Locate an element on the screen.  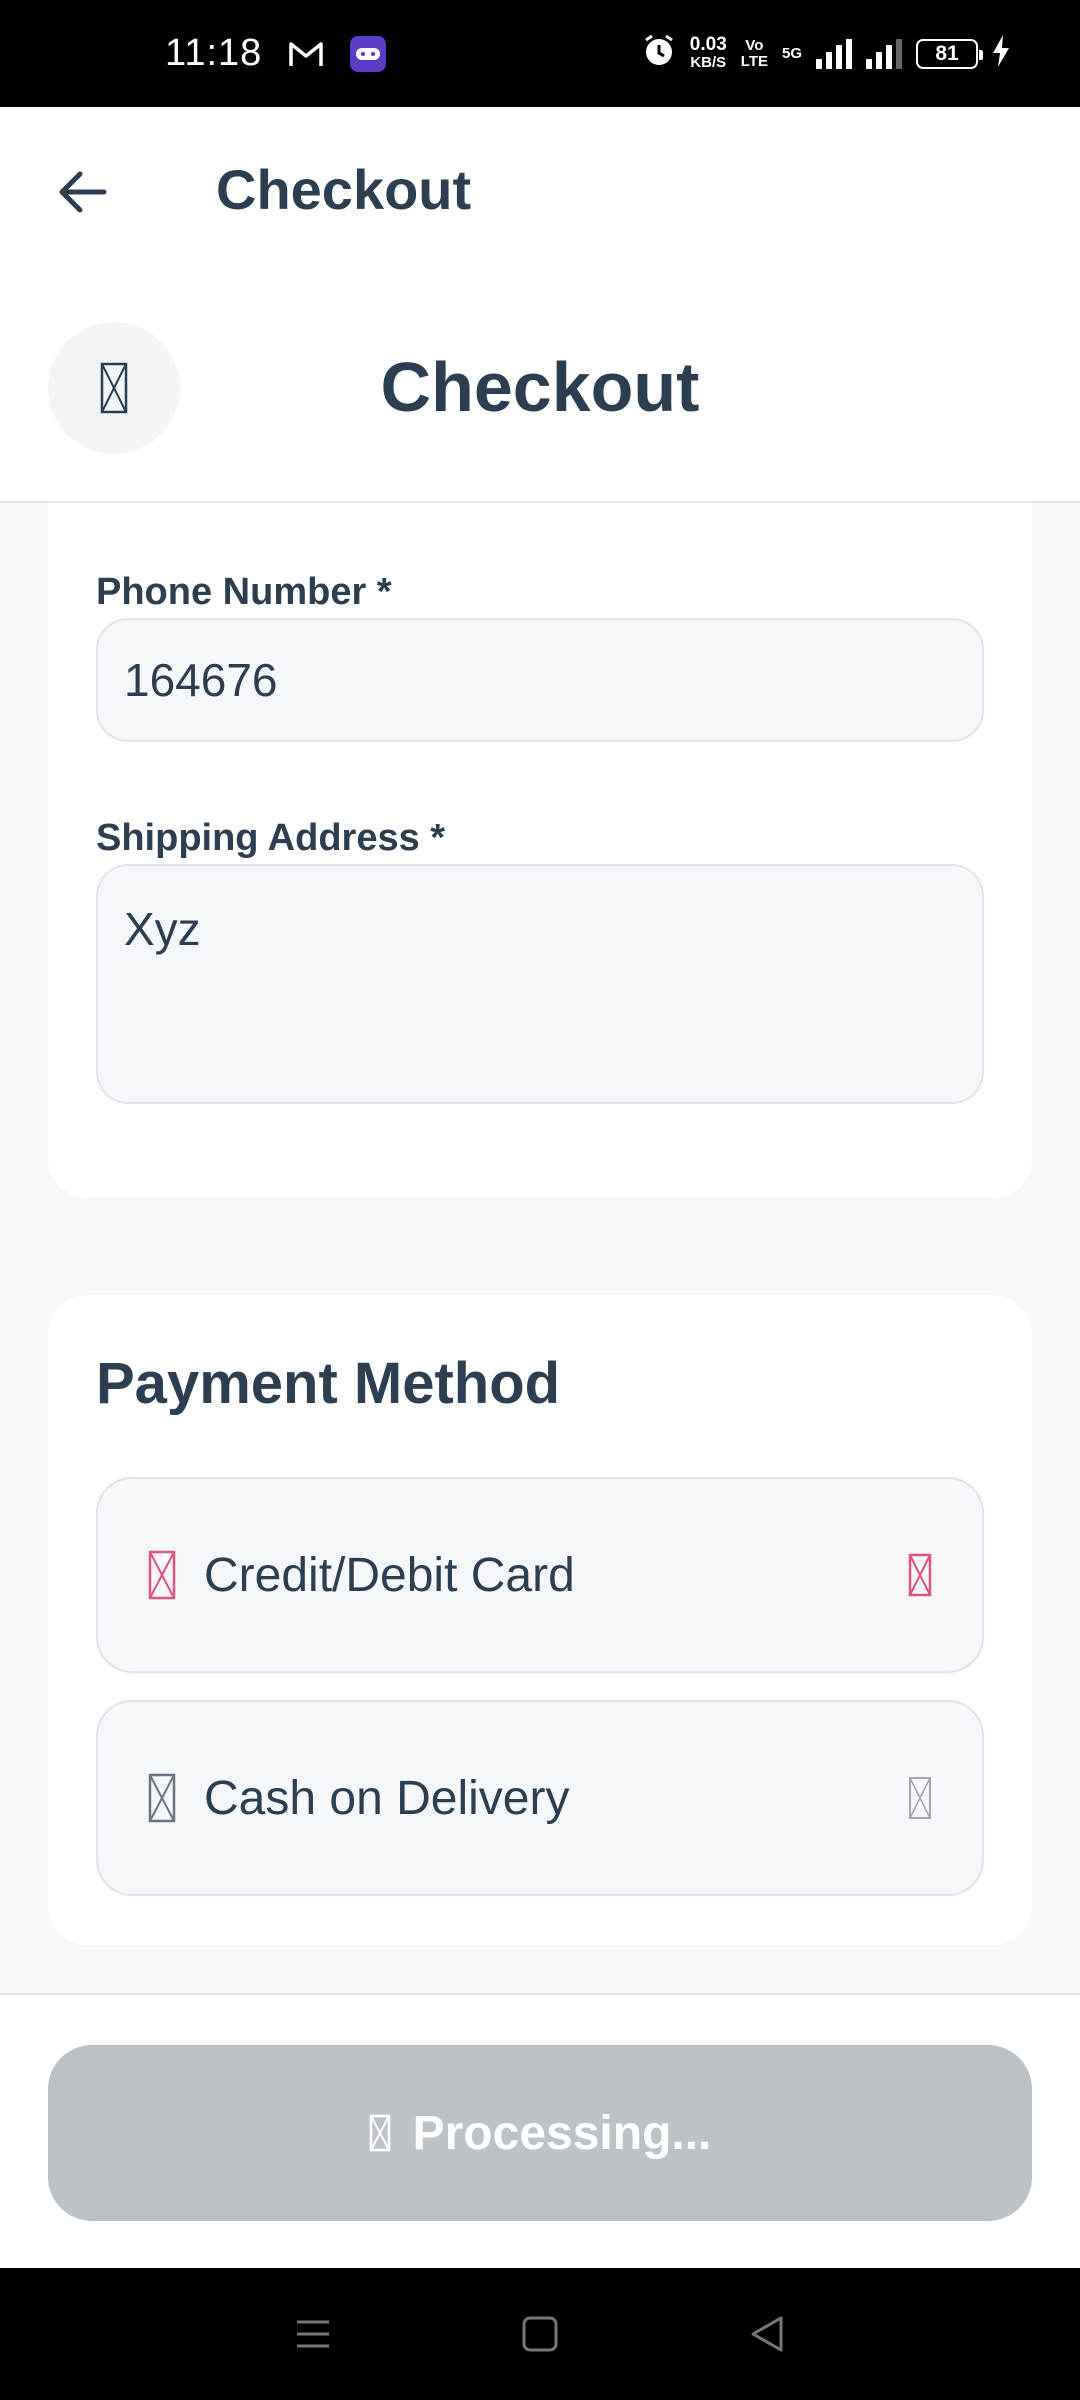
alarm-icon is located at coordinates (659, 53).